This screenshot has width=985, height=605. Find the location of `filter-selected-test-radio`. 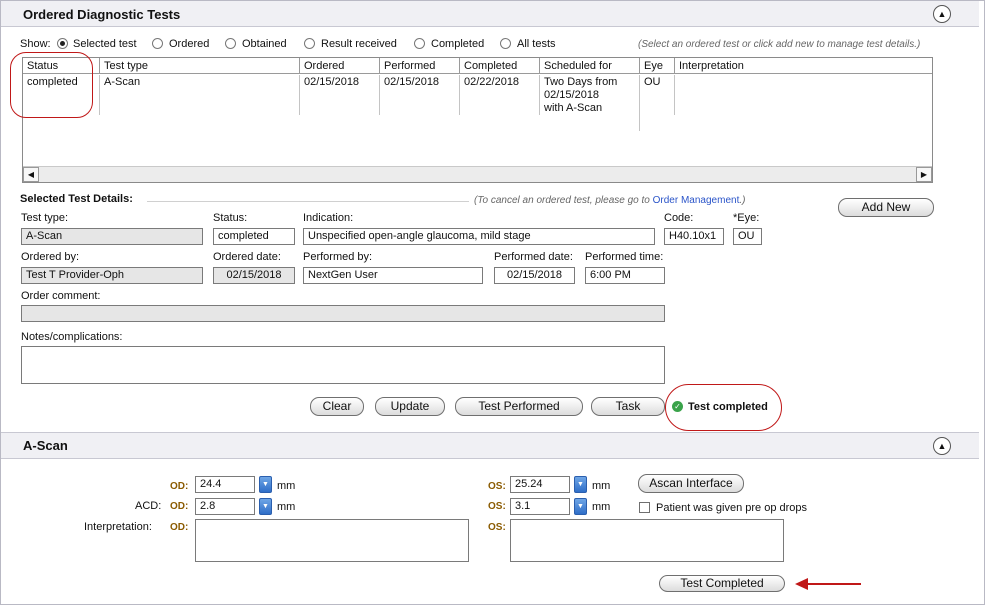

filter-selected-test-radio is located at coordinates (62, 43).